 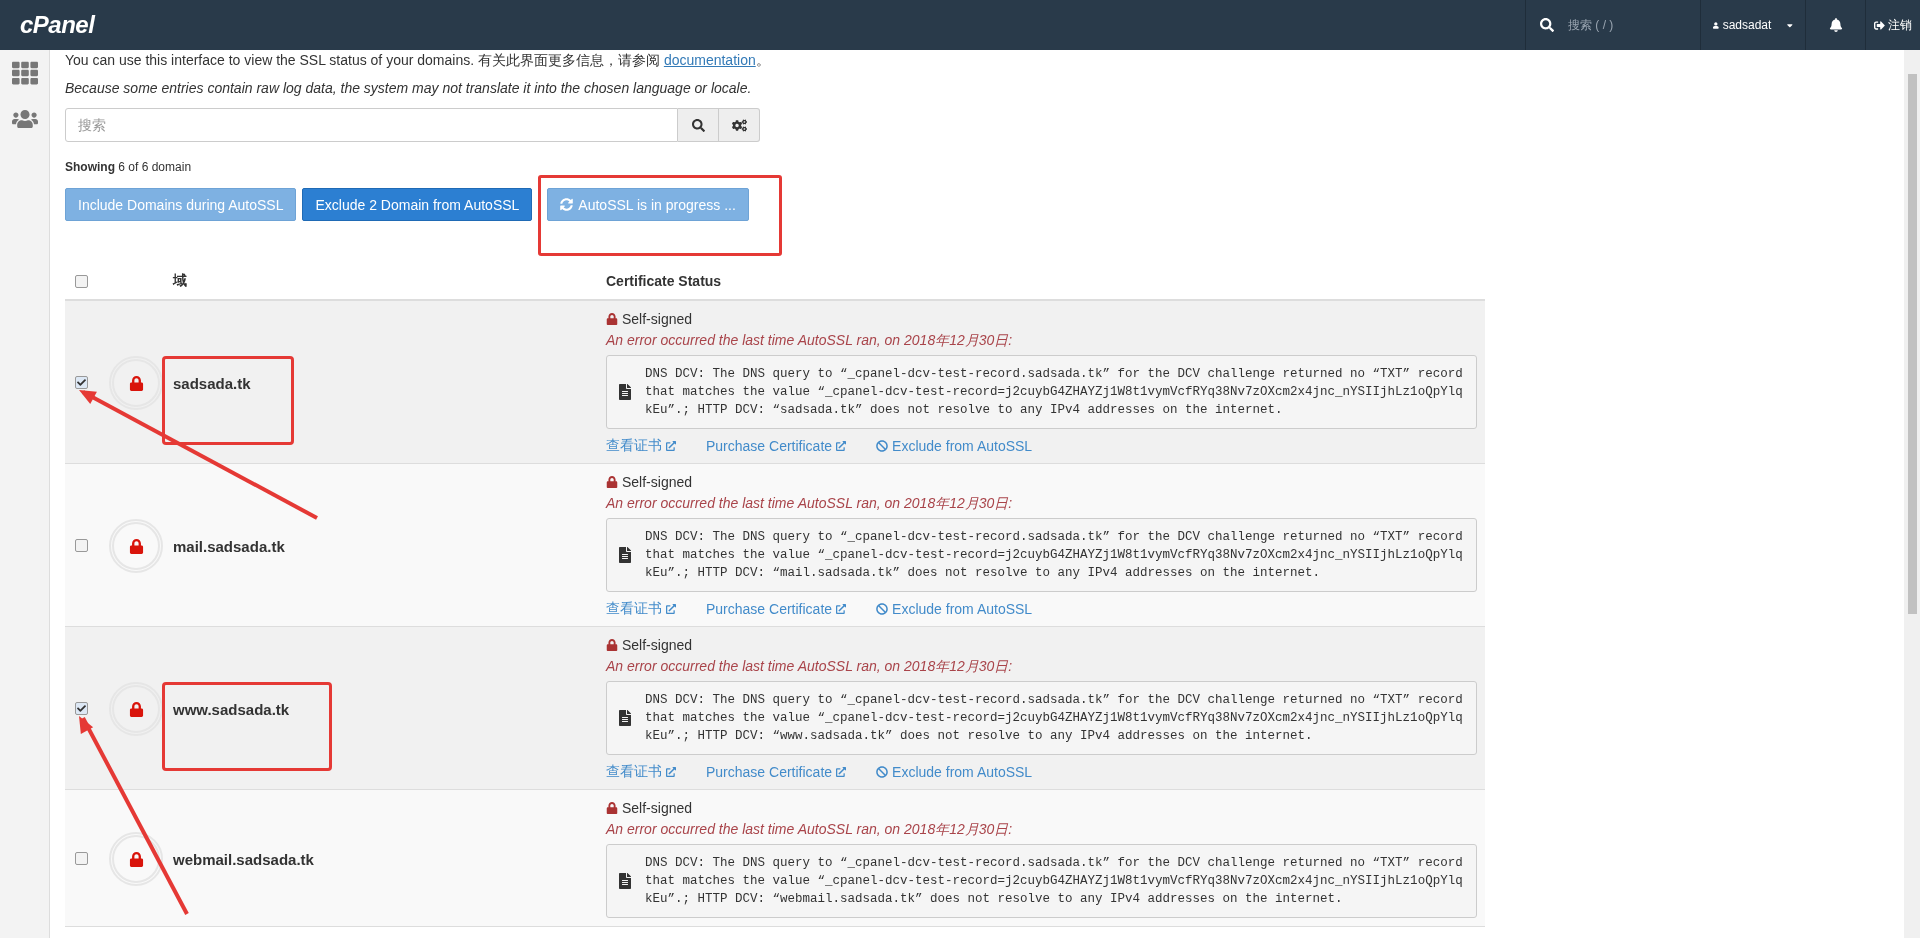 What do you see at coordinates (81, 281) in the screenshot?
I see `select-all-checkbox` at bounding box center [81, 281].